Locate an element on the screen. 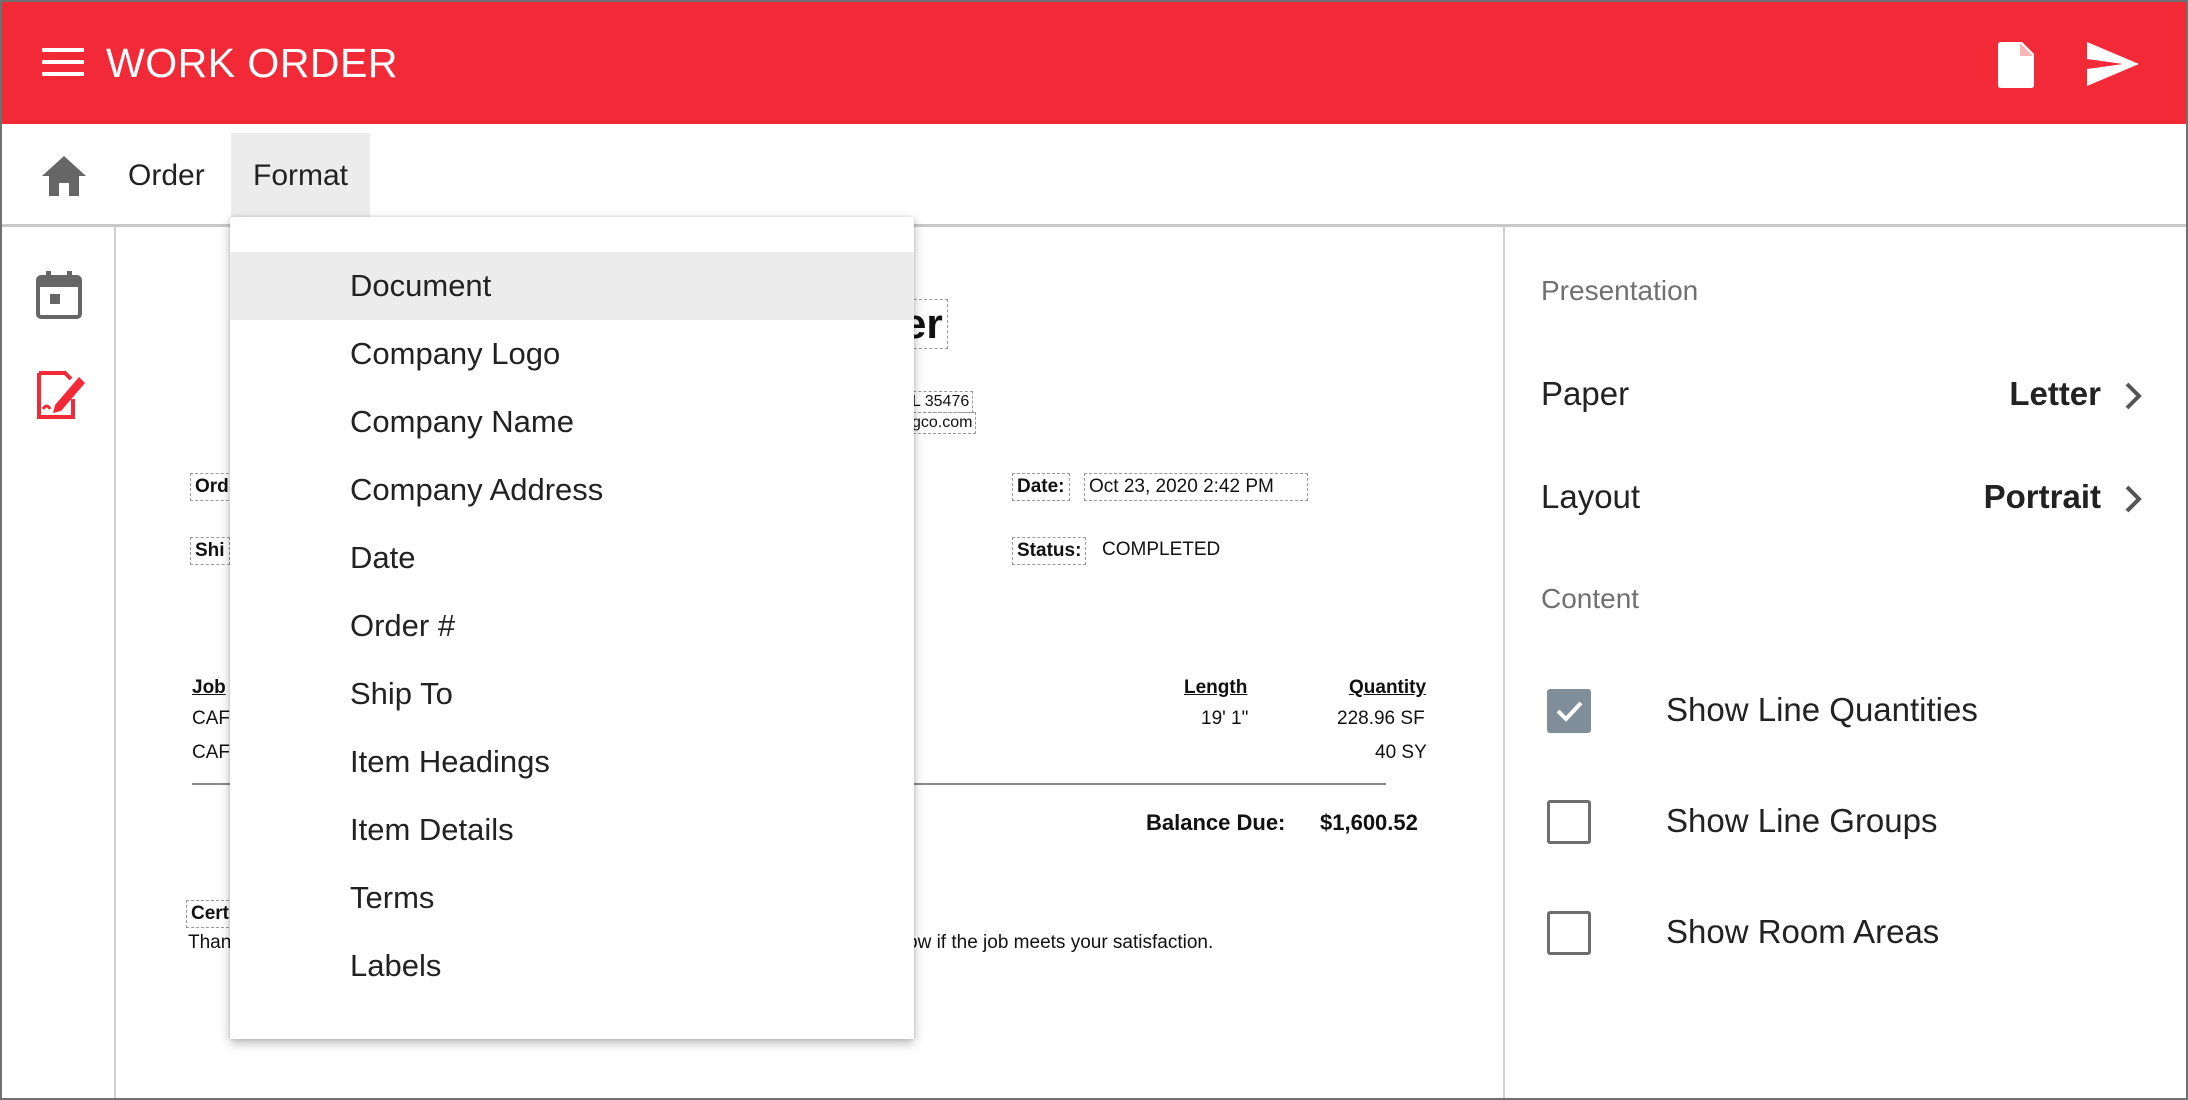 This screenshot has height=1100, width=2188. app-bar: WORK ORDER is located at coordinates (1094, 63).